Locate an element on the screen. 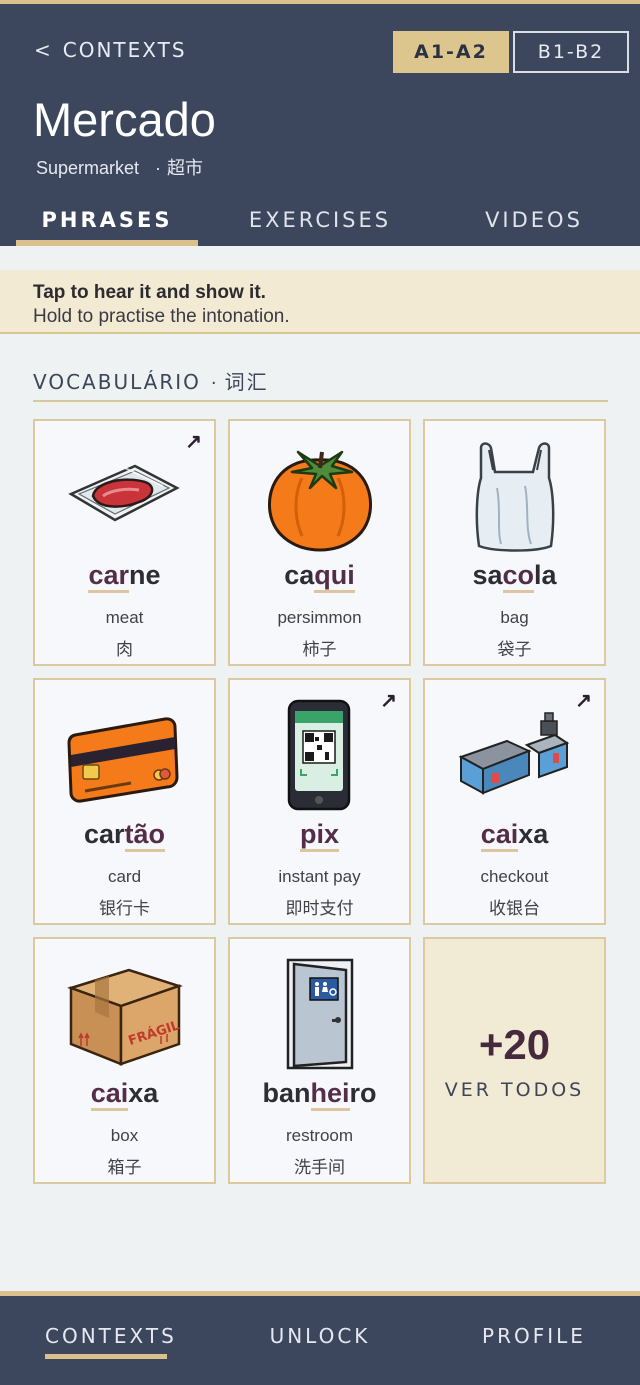 This screenshot has height=1385, width=640. vocab-card-caqui: caqui persimmon 柿子 is located at coordinates (319, 542).